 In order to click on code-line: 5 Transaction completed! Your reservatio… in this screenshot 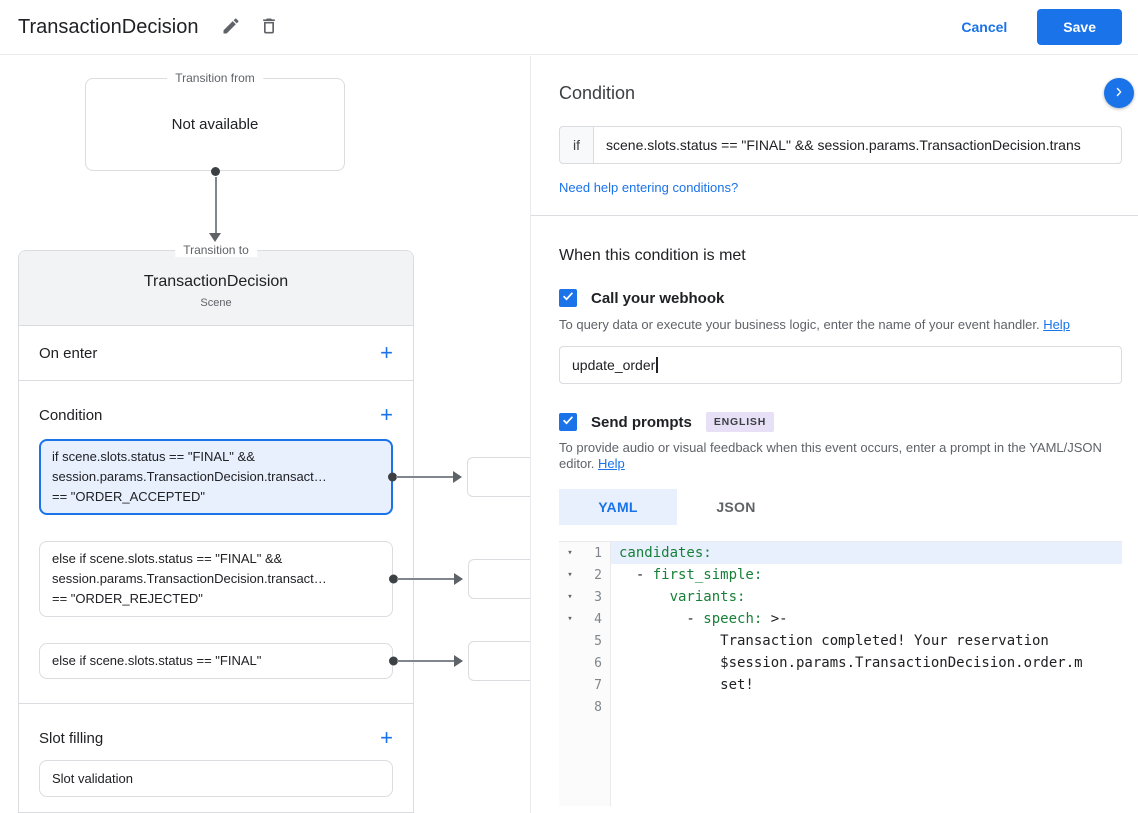, I will do `click(840, 641)`.